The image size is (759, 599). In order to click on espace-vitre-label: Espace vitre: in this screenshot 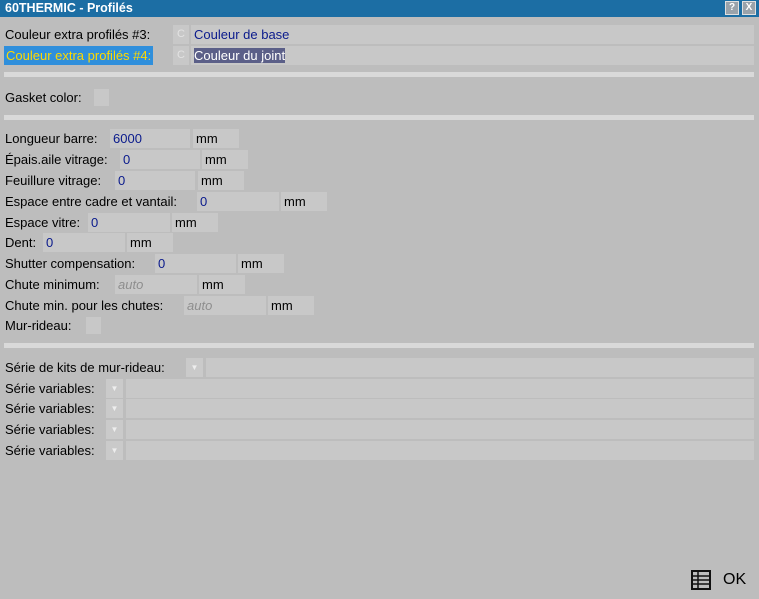, I will do `click(43, 222)`.